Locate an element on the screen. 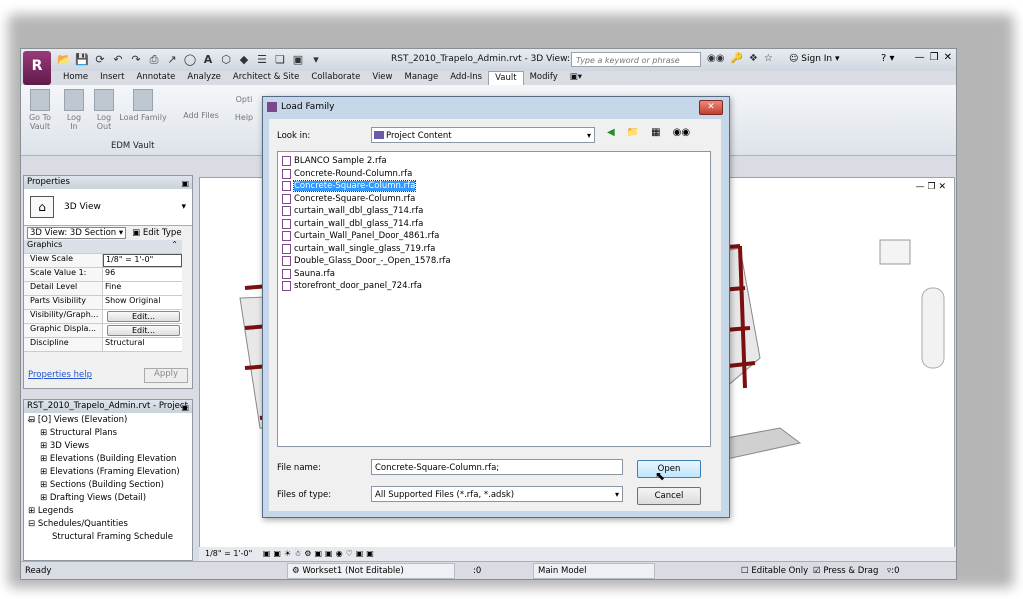 Image resolution: width=1023 pixels, height=599 pixels. file-item-selected: Concrete-Square-Column.rfa is located at coordinates (349, 186).